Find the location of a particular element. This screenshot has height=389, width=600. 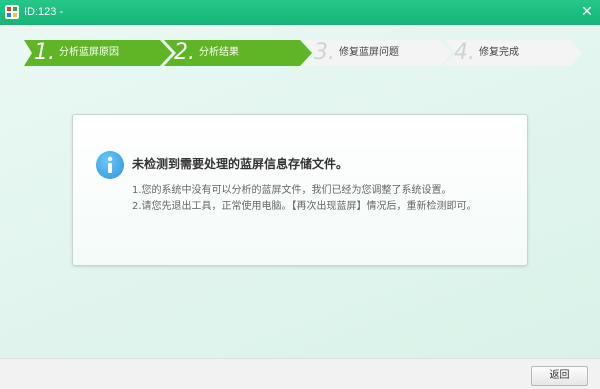

step-3-number: 3. is located at coordinates (324, 52).